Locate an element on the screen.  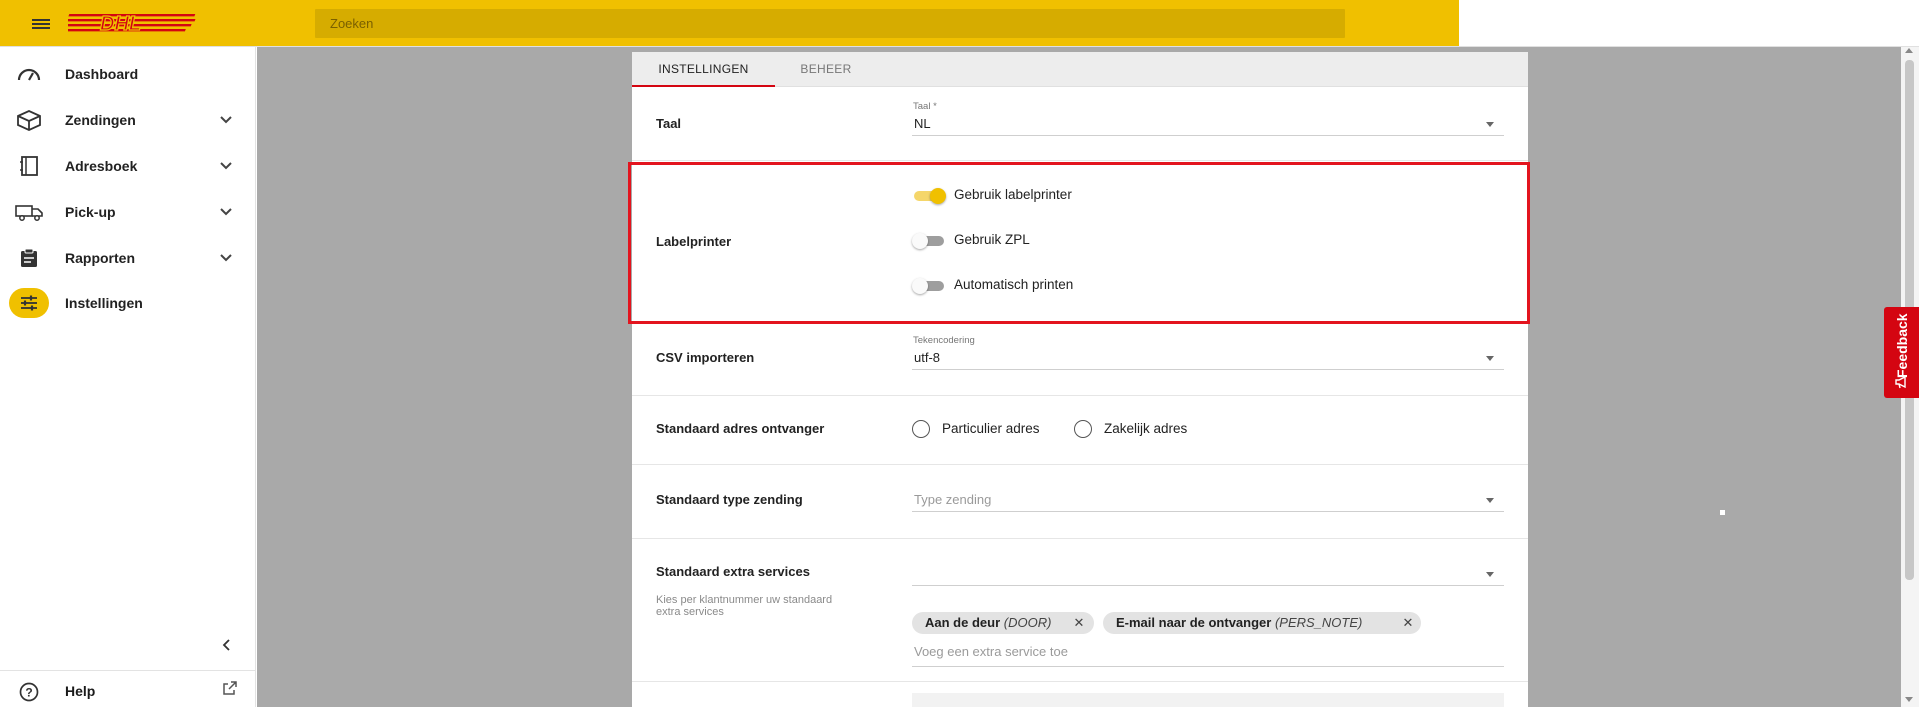
radio-label: Particulier adres is located at coordinates (991, 428).